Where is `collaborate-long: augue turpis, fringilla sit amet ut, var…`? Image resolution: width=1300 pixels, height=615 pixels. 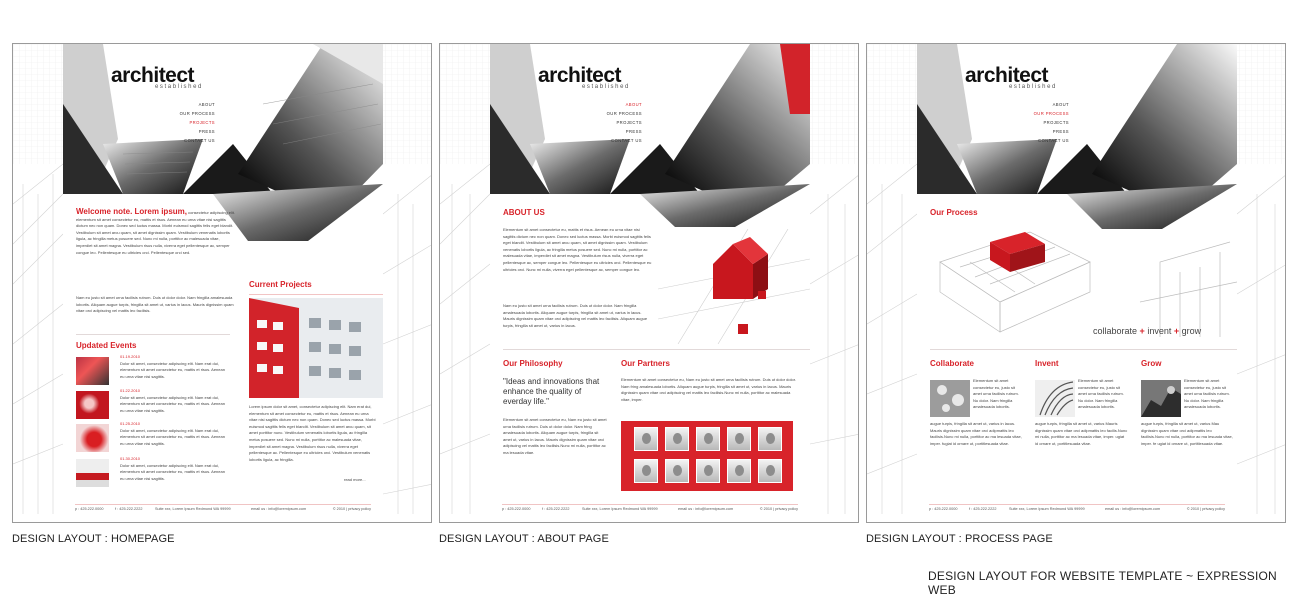
collaborate-long: augue turpis, fringilla sit amet ut, var… is located at coordinates (976, 433).